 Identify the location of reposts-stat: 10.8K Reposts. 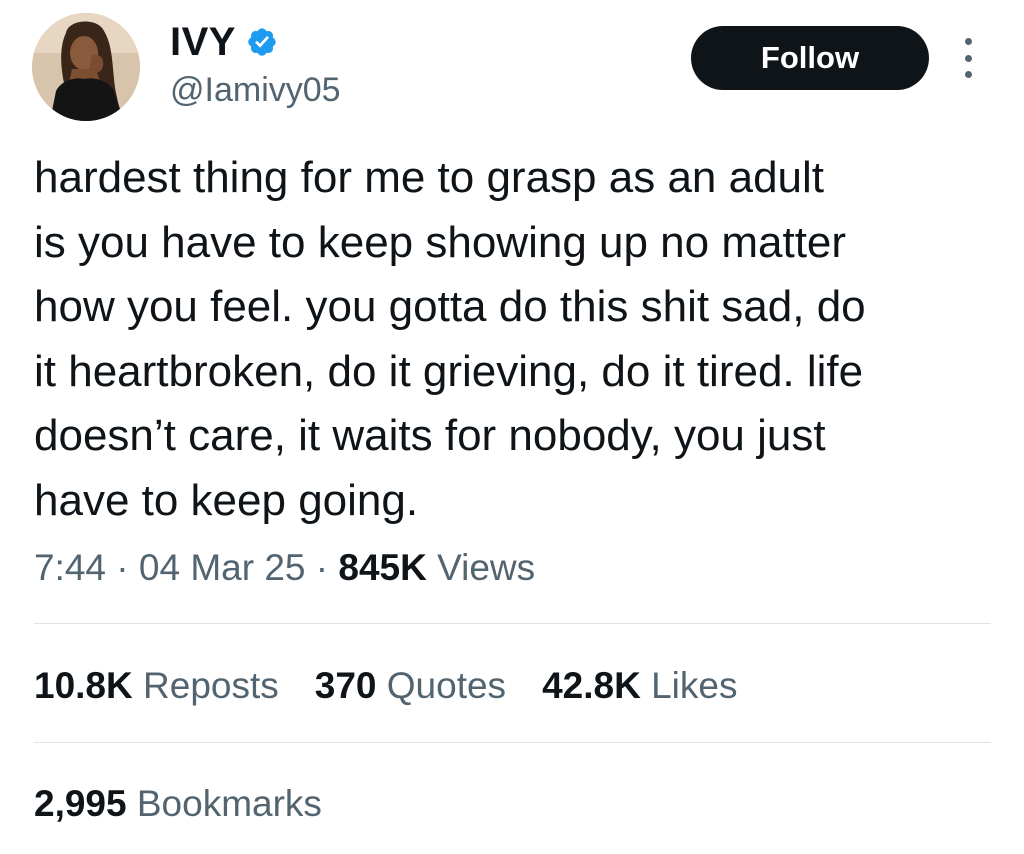
(156, 686).